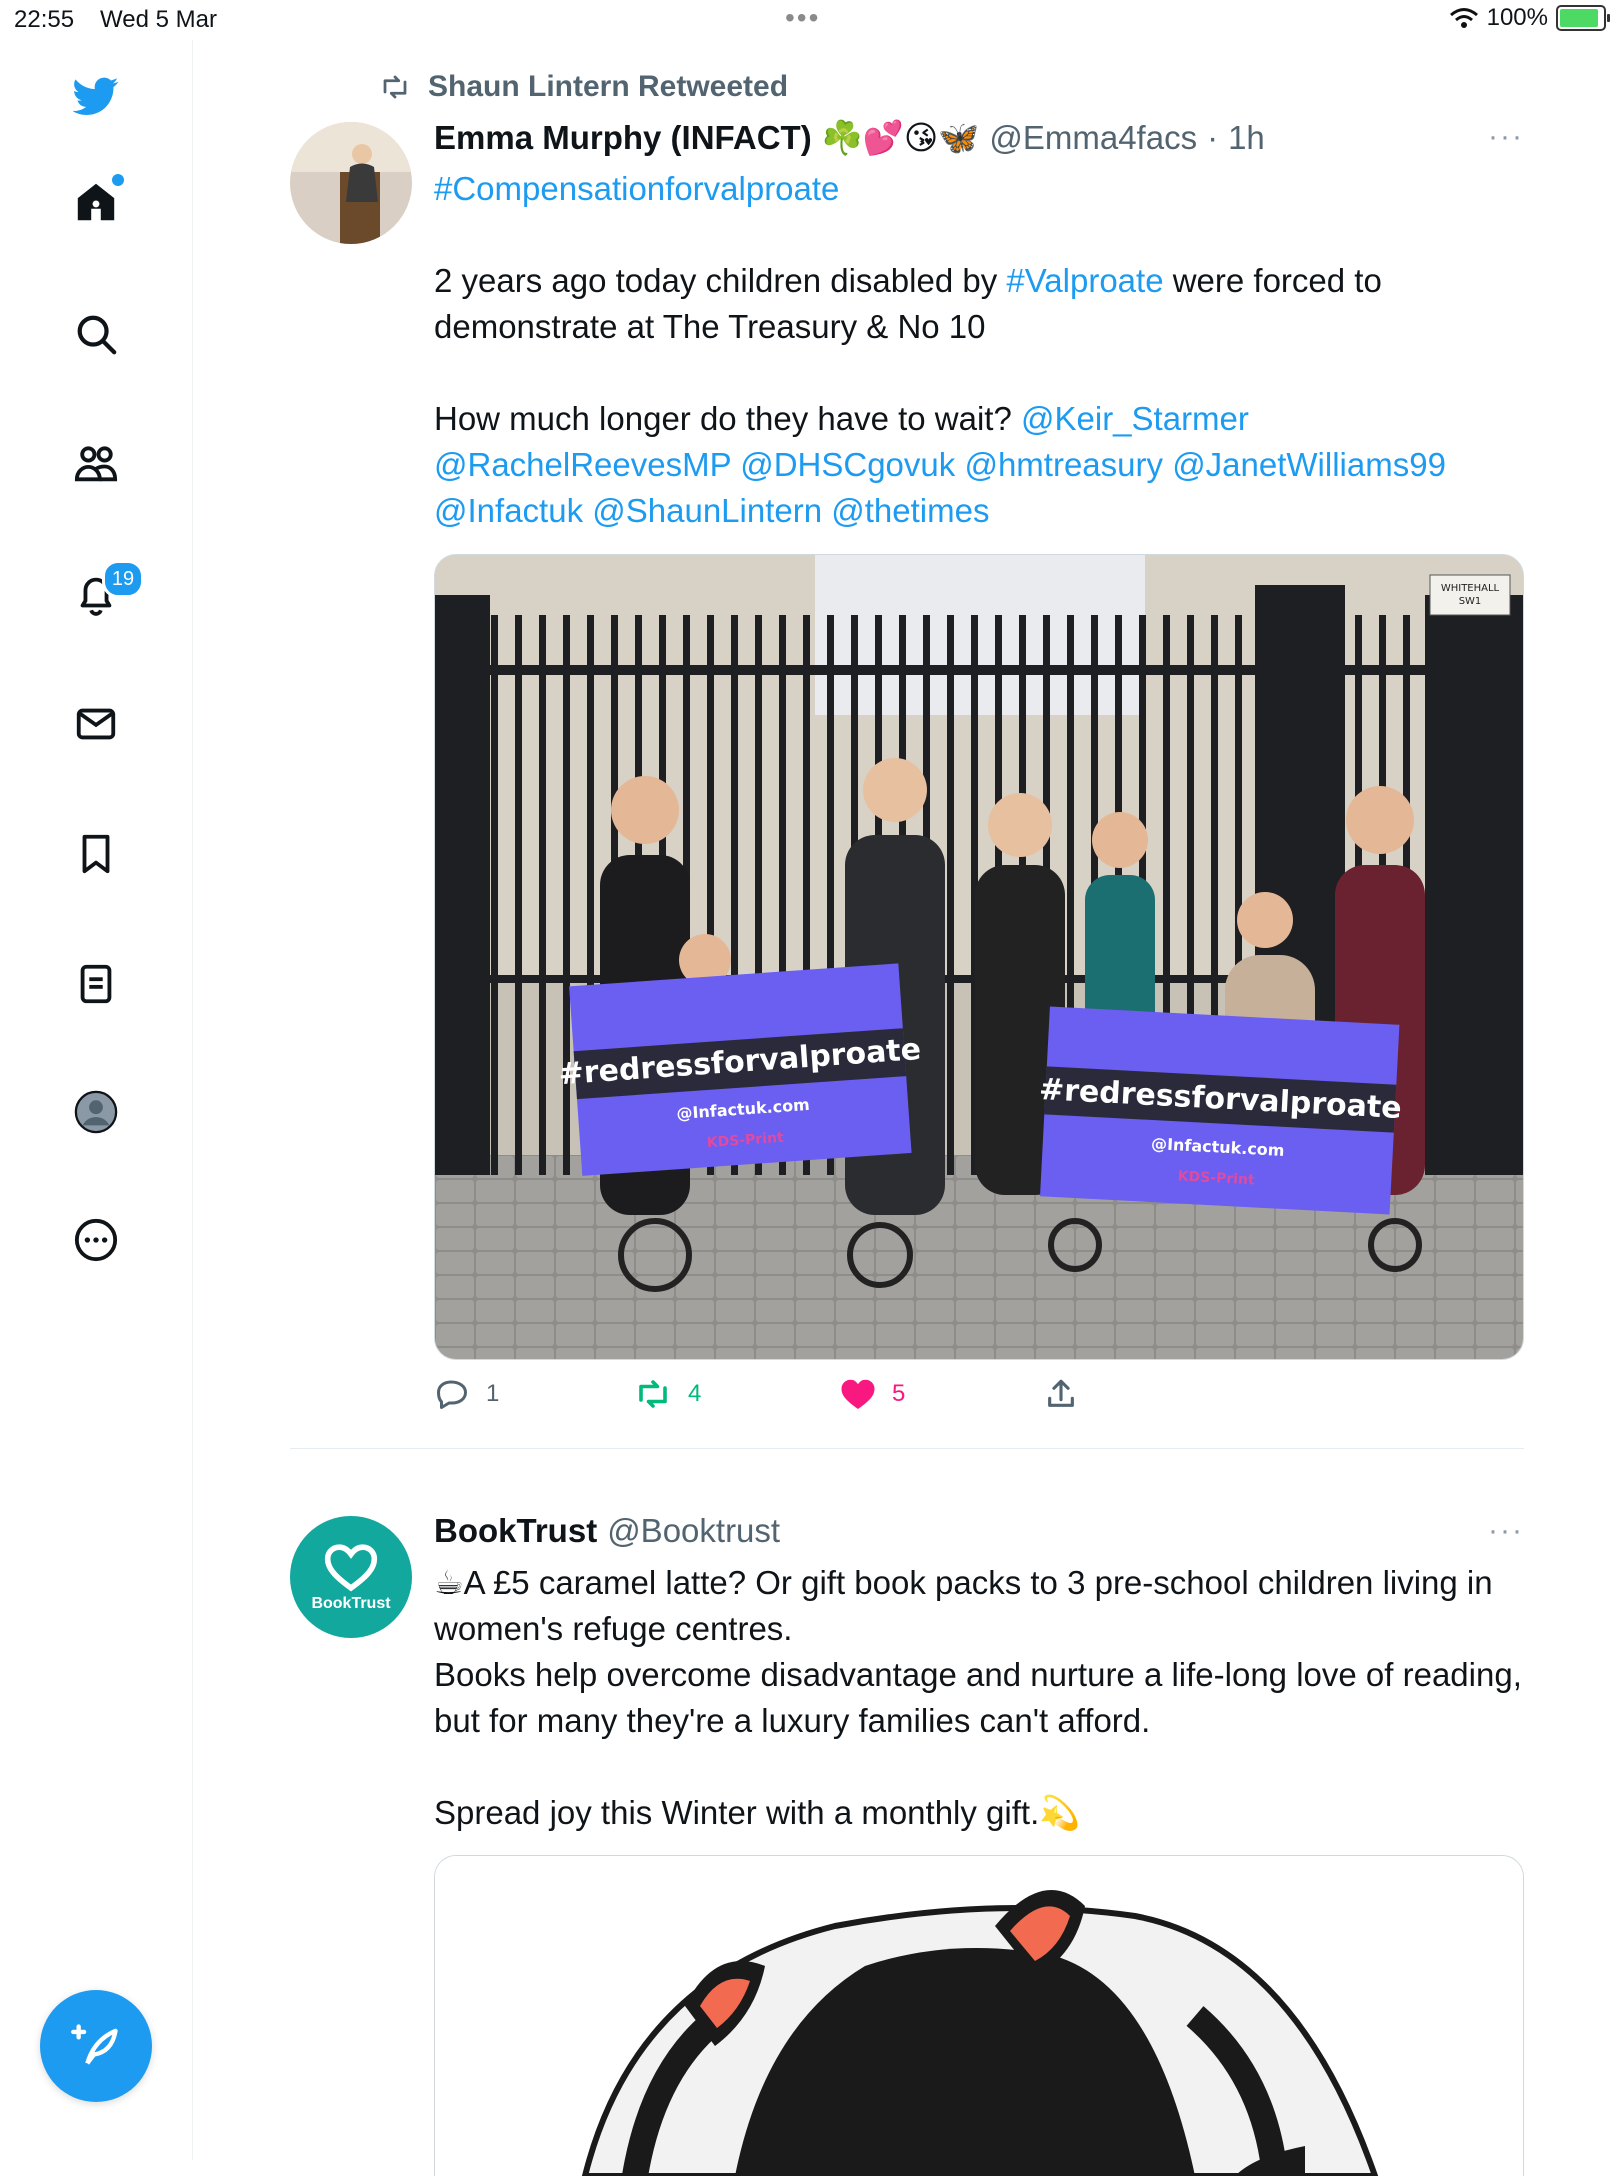  I want to click on booktrust-avatar-label: BookTrust, so click(351, 1603).